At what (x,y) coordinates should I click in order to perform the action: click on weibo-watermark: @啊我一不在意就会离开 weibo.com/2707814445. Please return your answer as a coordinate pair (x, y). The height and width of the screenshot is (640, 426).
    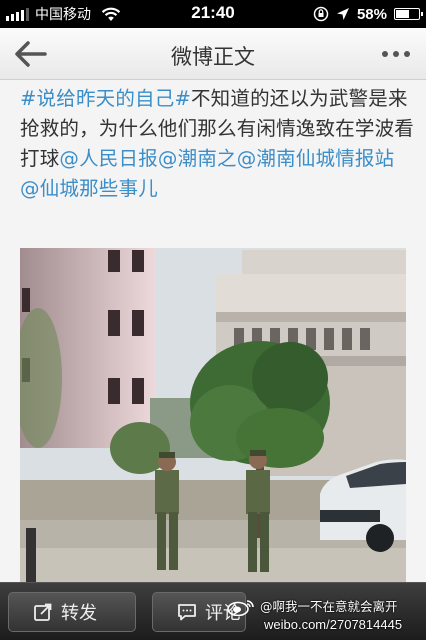
    Looking at the image, I should click on (324, 616).